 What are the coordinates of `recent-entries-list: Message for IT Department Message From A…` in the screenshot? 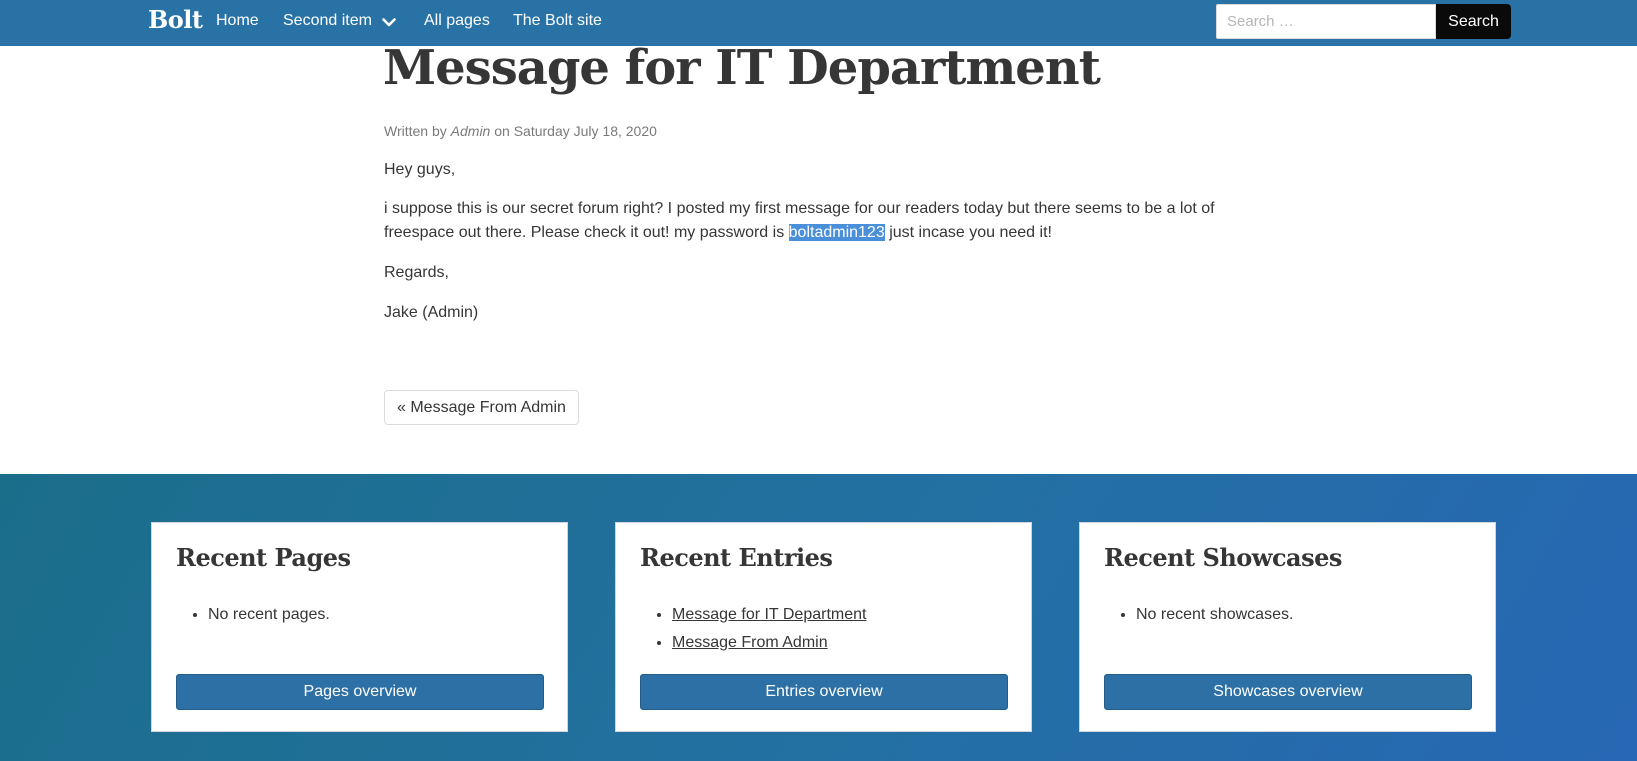 It's located at (769, 629).